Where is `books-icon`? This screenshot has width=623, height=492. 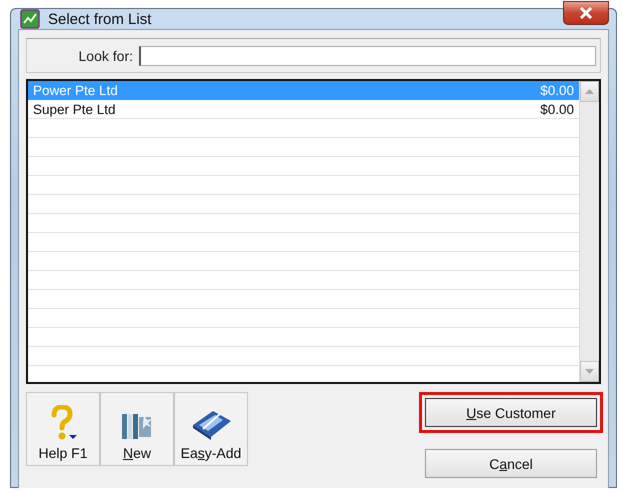
books-icon is located at coordinates (137, 426).